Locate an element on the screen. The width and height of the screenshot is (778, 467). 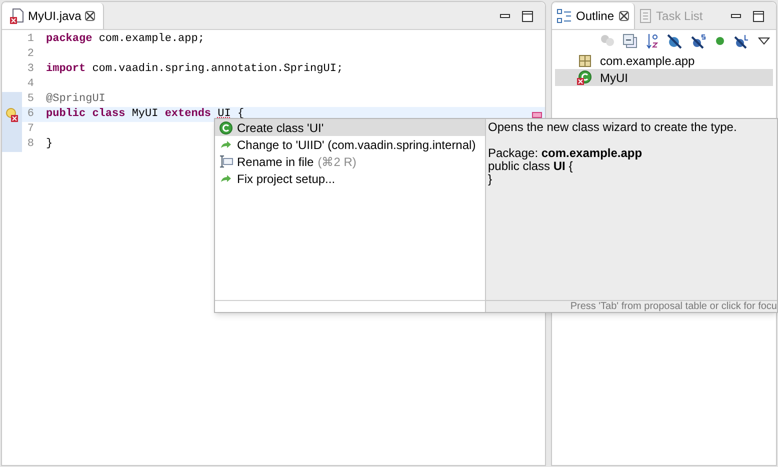
outline-icon is located at coordinates (564, 16).